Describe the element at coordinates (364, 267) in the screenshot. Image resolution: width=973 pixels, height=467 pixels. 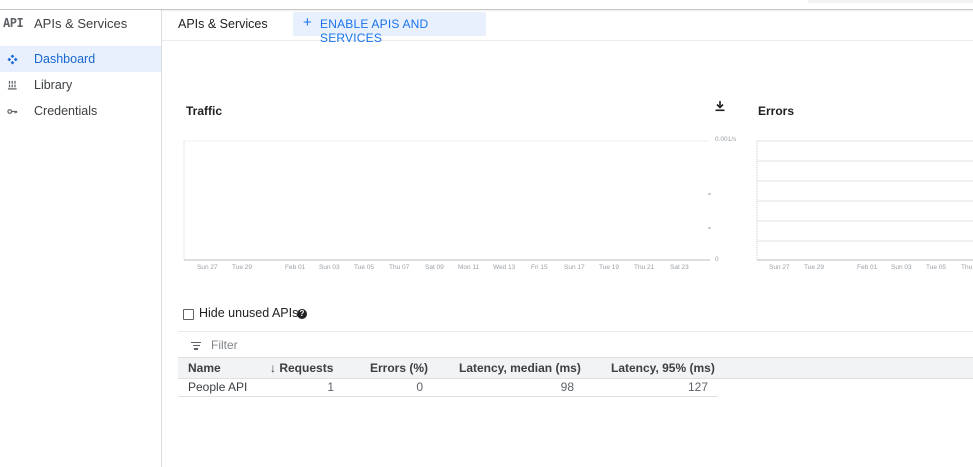
I see `traffic-x-tick-label: Tue 05` at that location.